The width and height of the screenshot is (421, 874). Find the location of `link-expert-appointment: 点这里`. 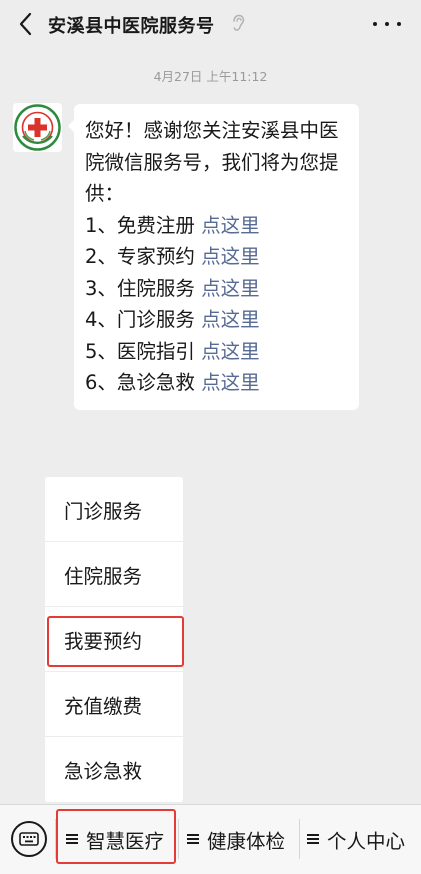

link-expert-appointment: 点这里 is located at coordinates (230, 256).